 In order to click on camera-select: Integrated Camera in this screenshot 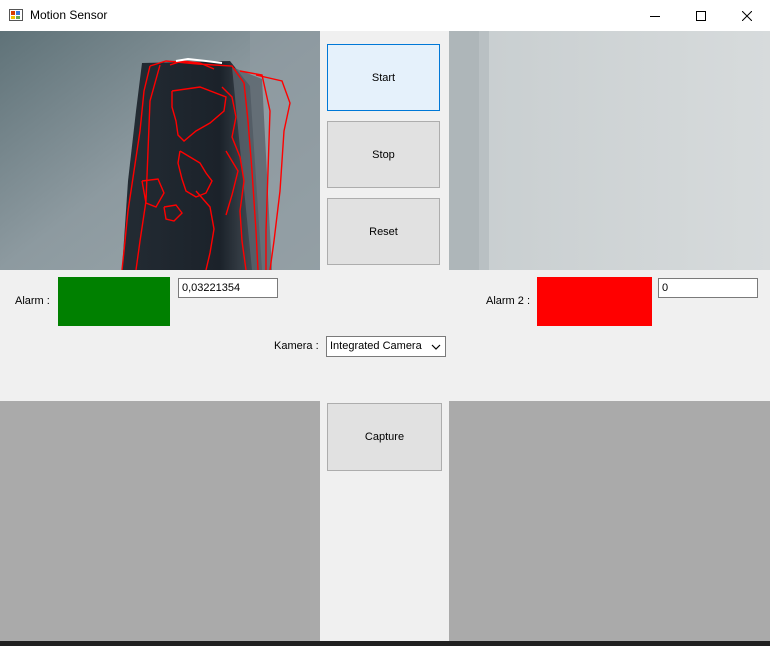, I will do `click(386, 346)`.